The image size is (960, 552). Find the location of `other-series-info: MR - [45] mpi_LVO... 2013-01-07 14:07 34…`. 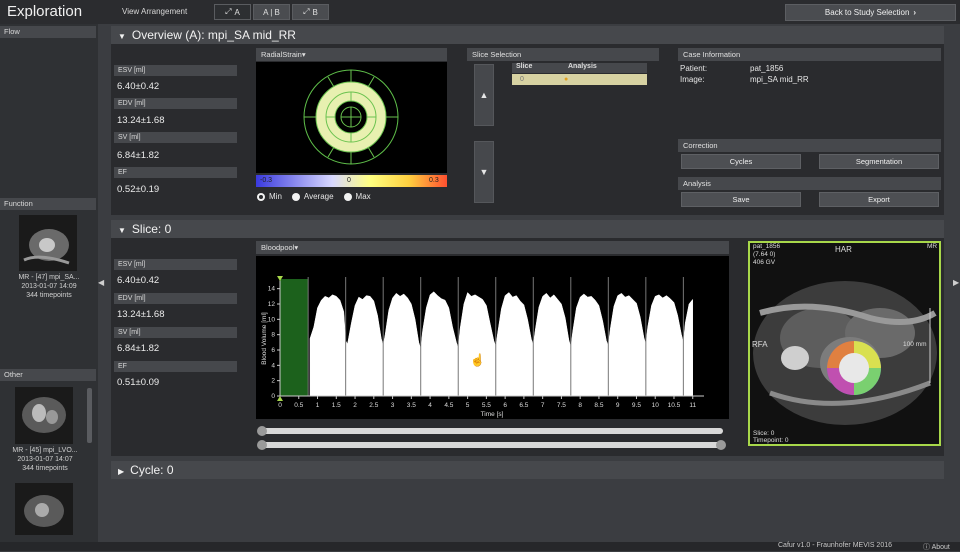

other-series-info: MR - [45] mpi_LVO... 2013-01-07 14:07 34… is located at coordinates (45, 459).